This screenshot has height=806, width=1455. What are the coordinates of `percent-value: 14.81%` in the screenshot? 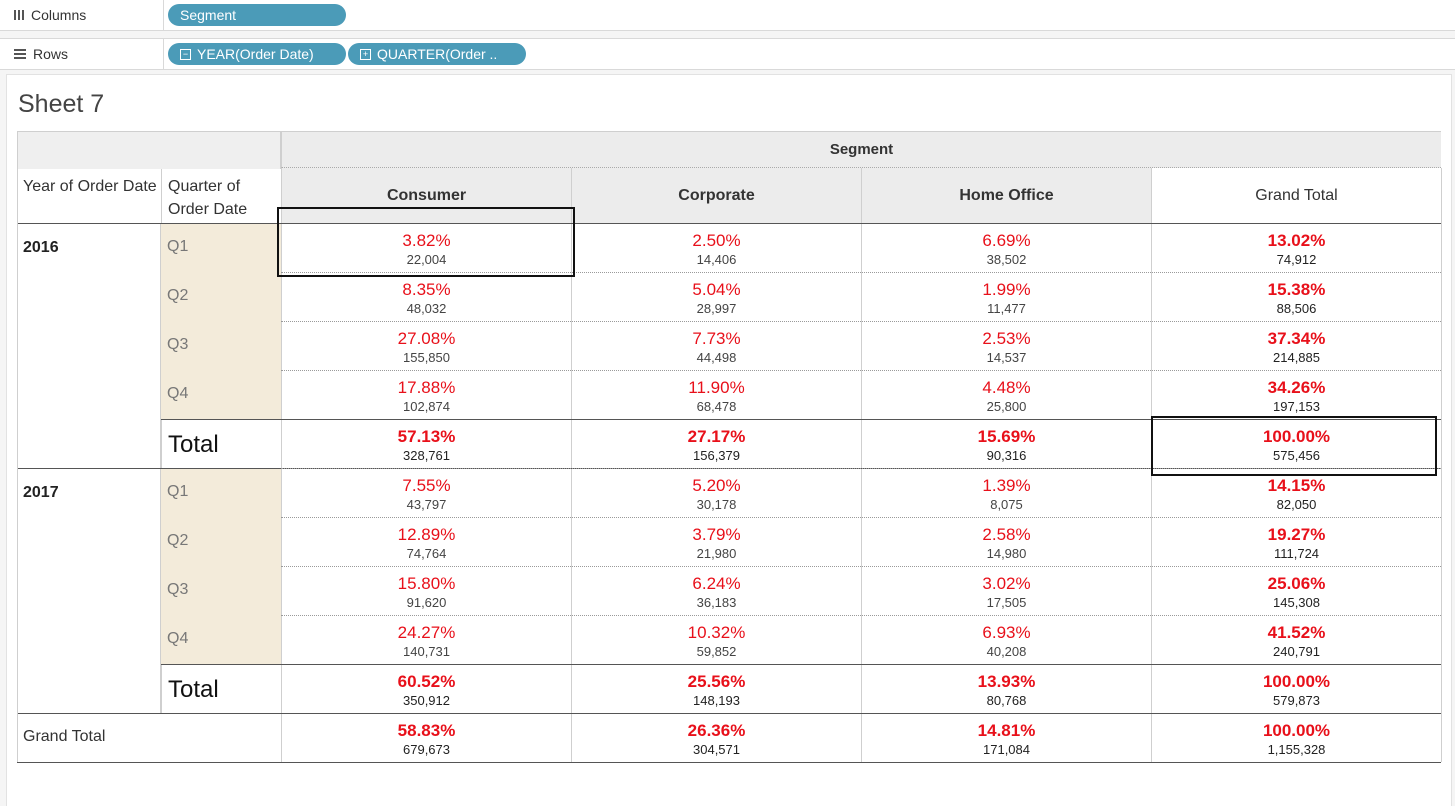 It's located at (1006, 730).